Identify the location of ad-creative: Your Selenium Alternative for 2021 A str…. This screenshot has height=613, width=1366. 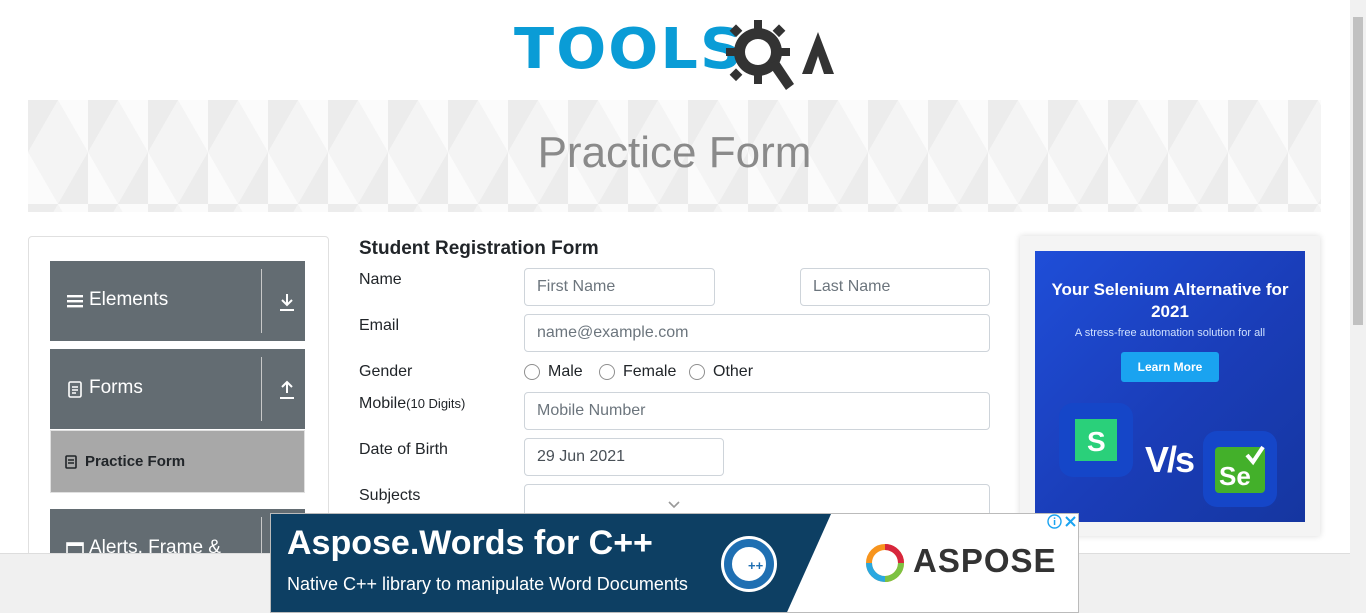
(1170, 386).